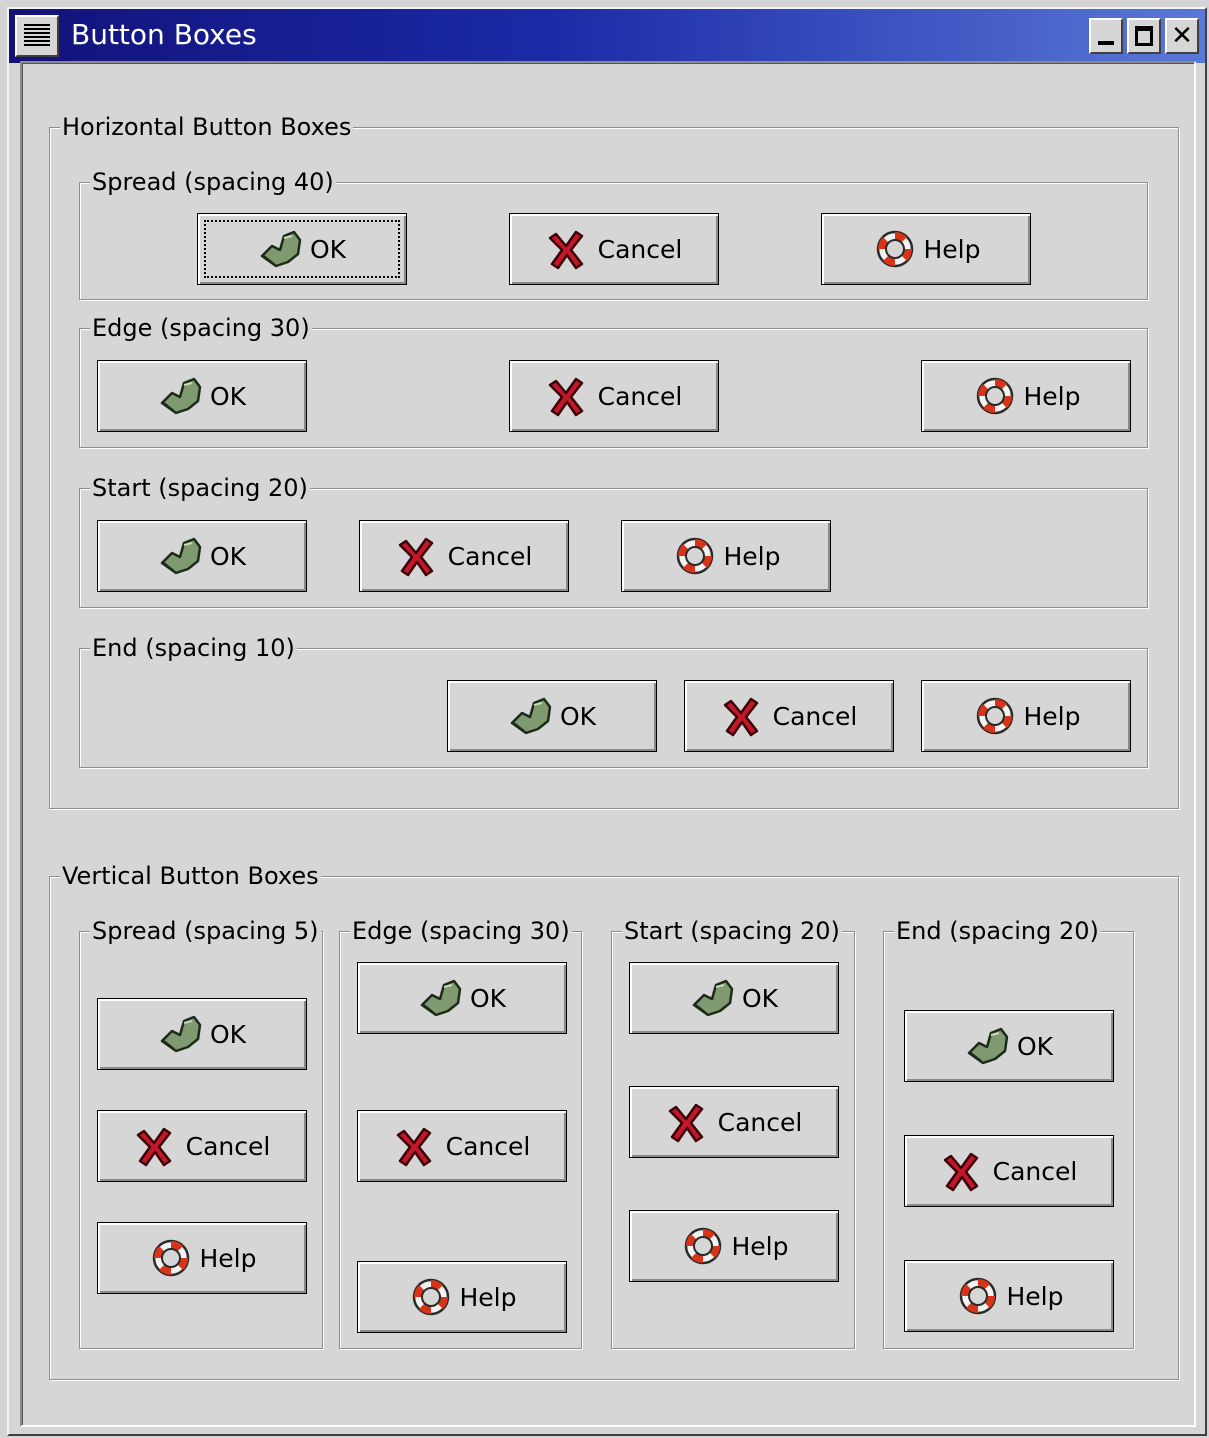  I want to click on frame-title: End (spacing 10), so click(193, 648).